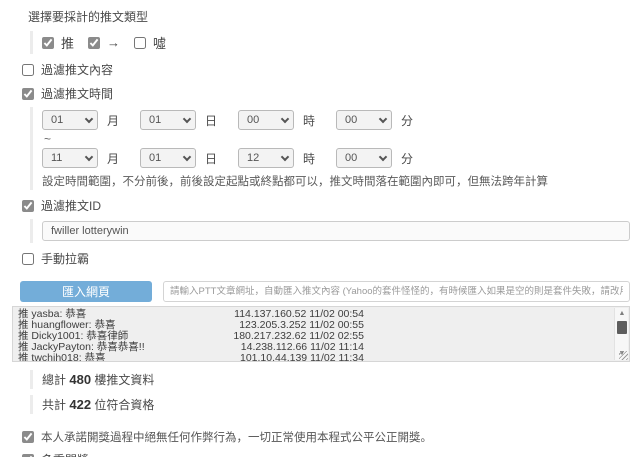  I want to click on manual-mode-label: 手動拉霸, so click(65, 259).